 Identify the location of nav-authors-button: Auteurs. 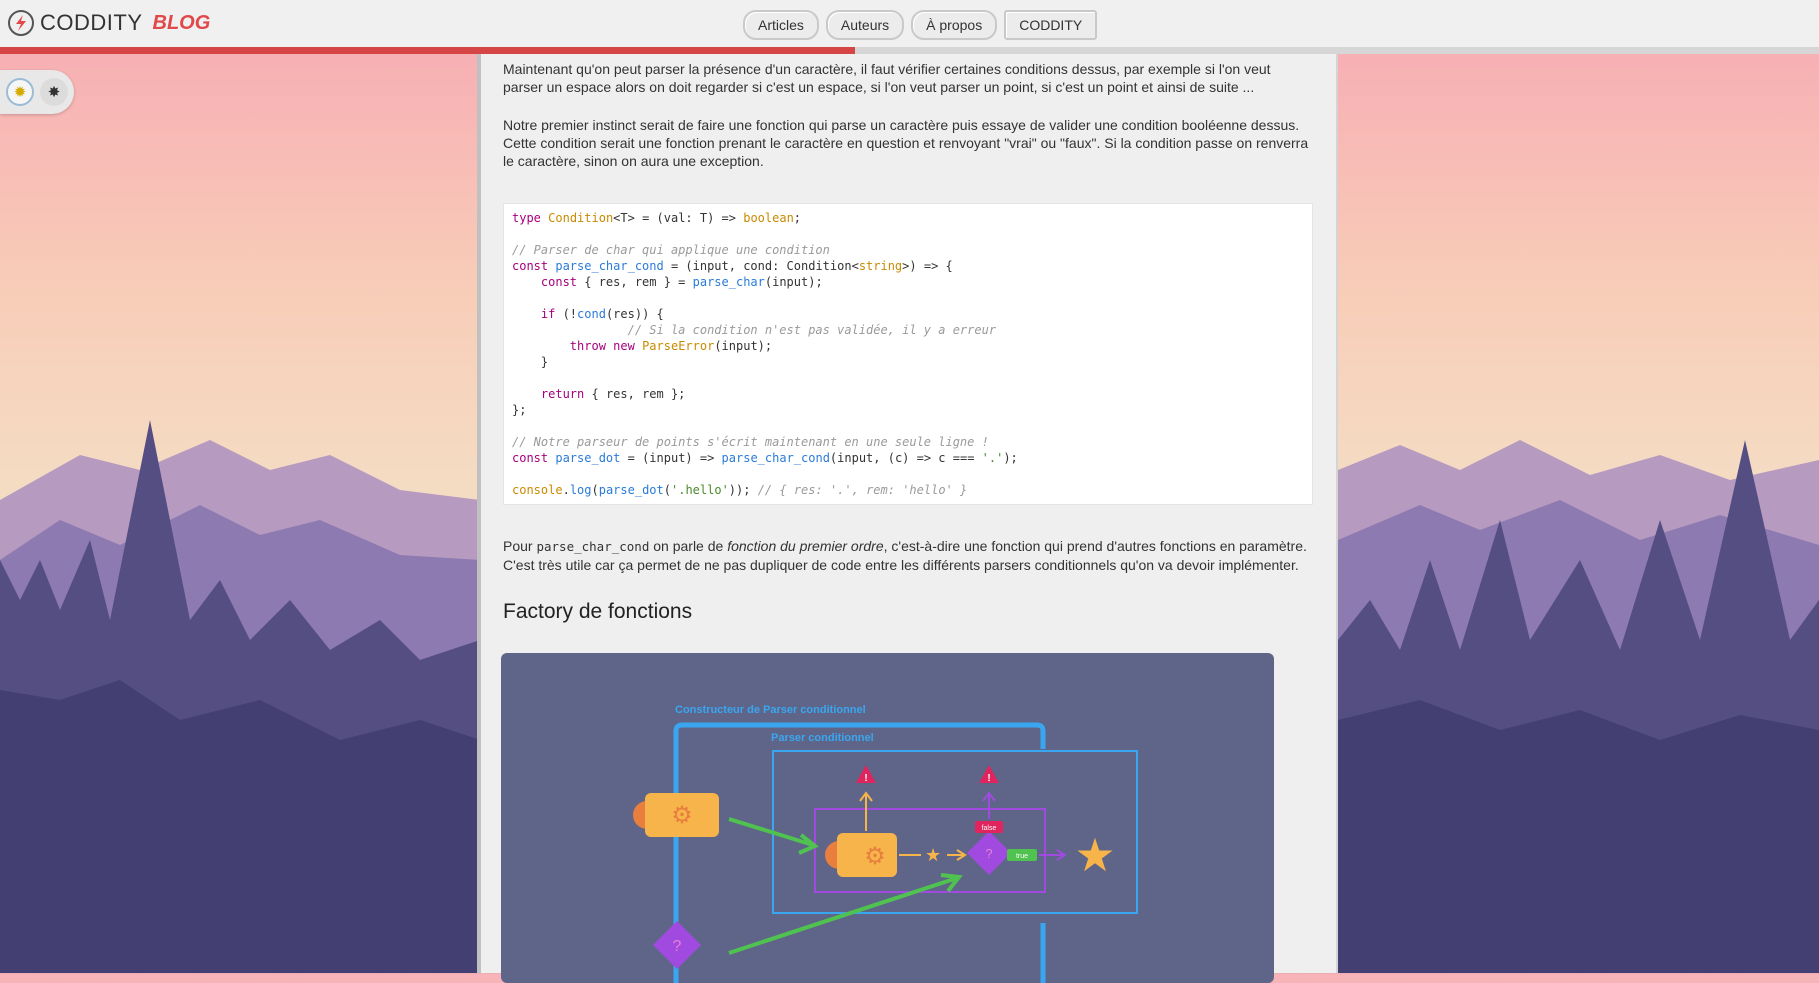
(865, 25).